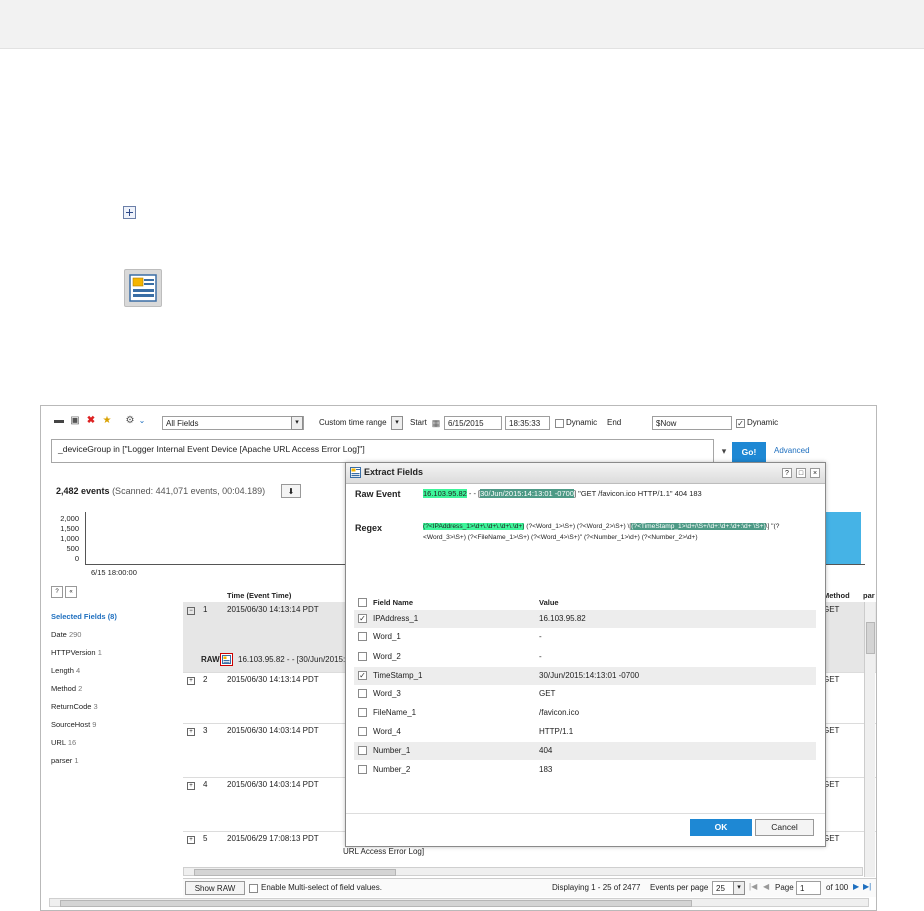  What do you see at coordinates (585, 751) in the screenshot?
I see `field-row: Number_1 404` at bounding box center [585, 751].